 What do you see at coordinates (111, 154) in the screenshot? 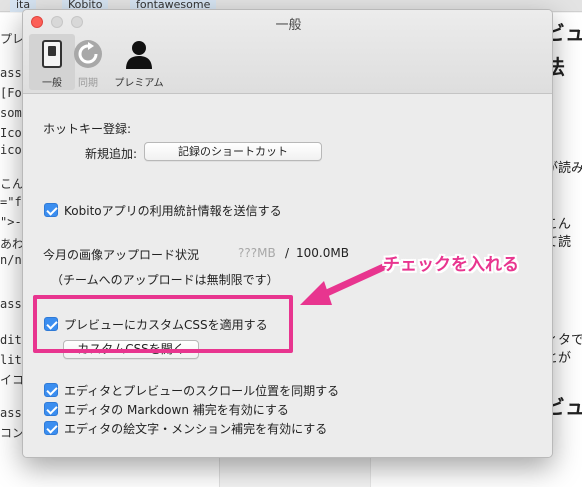
I see `new-hotkey-label: 新規追加:` at bounding box center [111, 154].